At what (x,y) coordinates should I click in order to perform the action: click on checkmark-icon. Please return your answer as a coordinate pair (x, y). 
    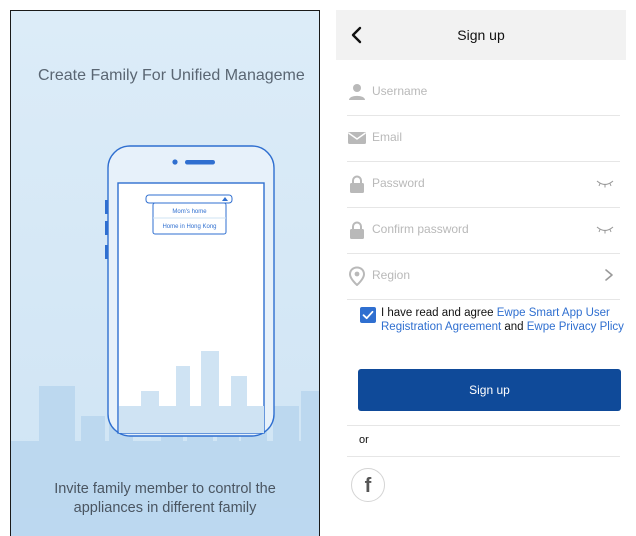
    Looking at the image, I should click on (368, 315).